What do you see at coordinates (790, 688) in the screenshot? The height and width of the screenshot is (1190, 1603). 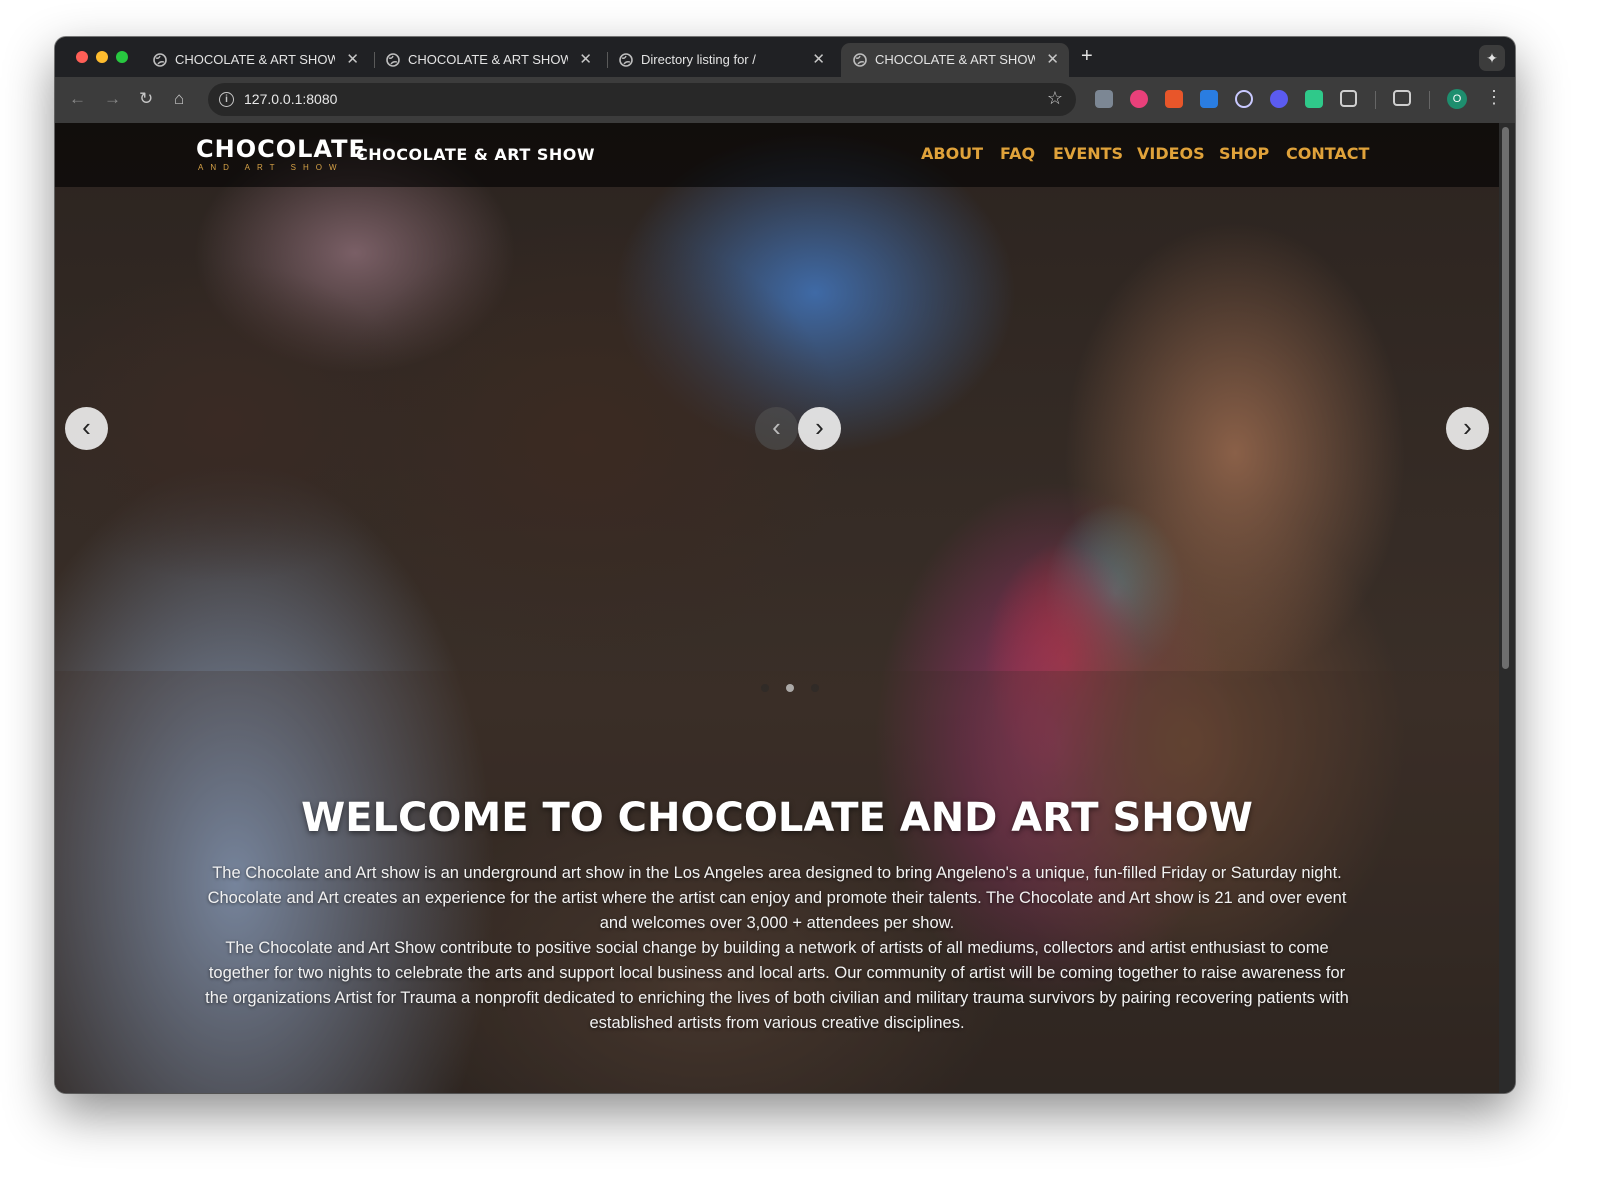 I see `carousel-dot-active` at bounding box center [790, 688].